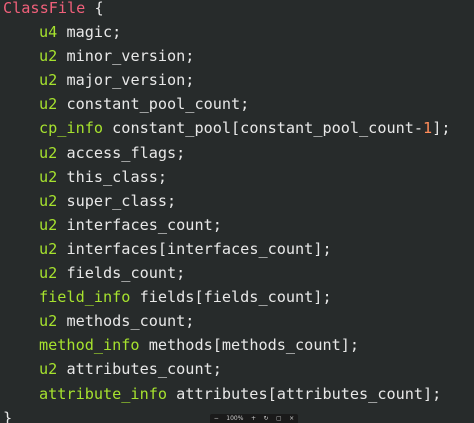 The width and height of the screenshot is (474, 423). Describe the element at coordinates (227, 80) in the screenshot. I see `code-line-field: u2 major_version;` at that location.